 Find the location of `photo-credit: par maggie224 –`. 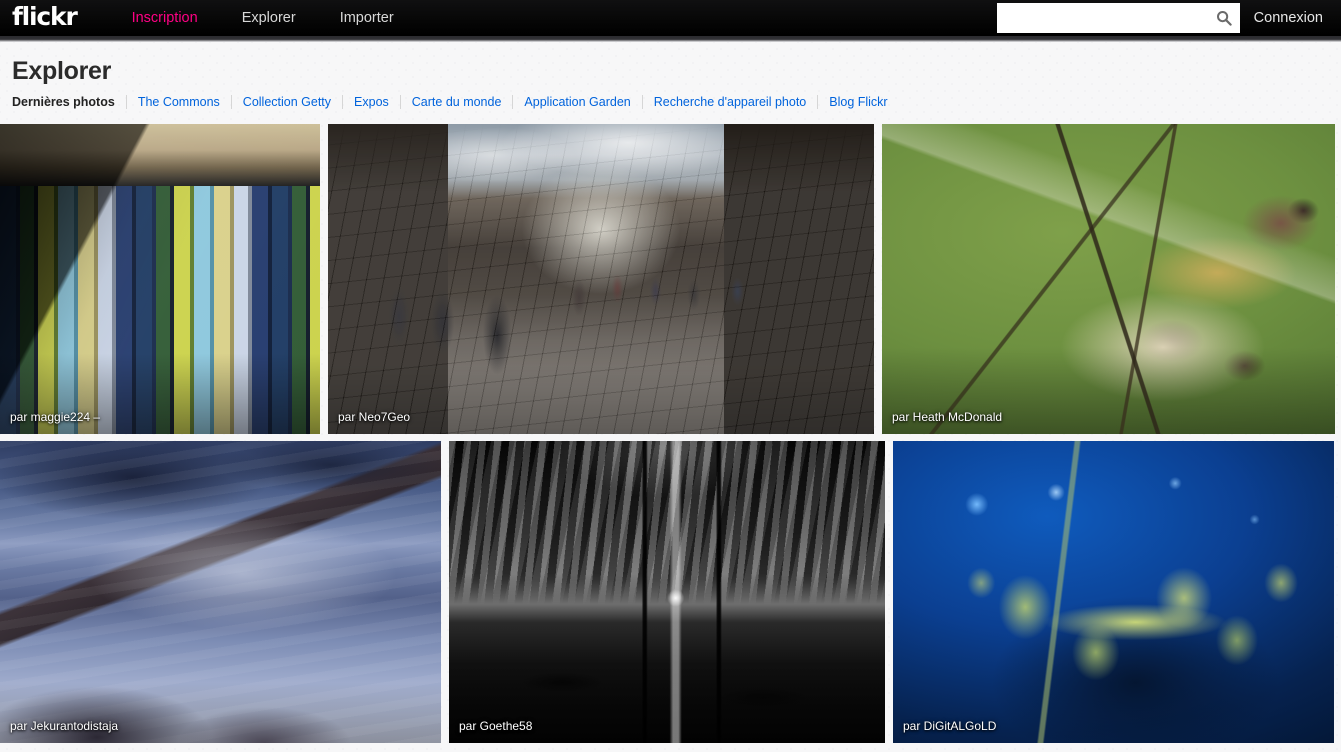

photo-credit: par maggie224 – is located at coordinates (55, 417).